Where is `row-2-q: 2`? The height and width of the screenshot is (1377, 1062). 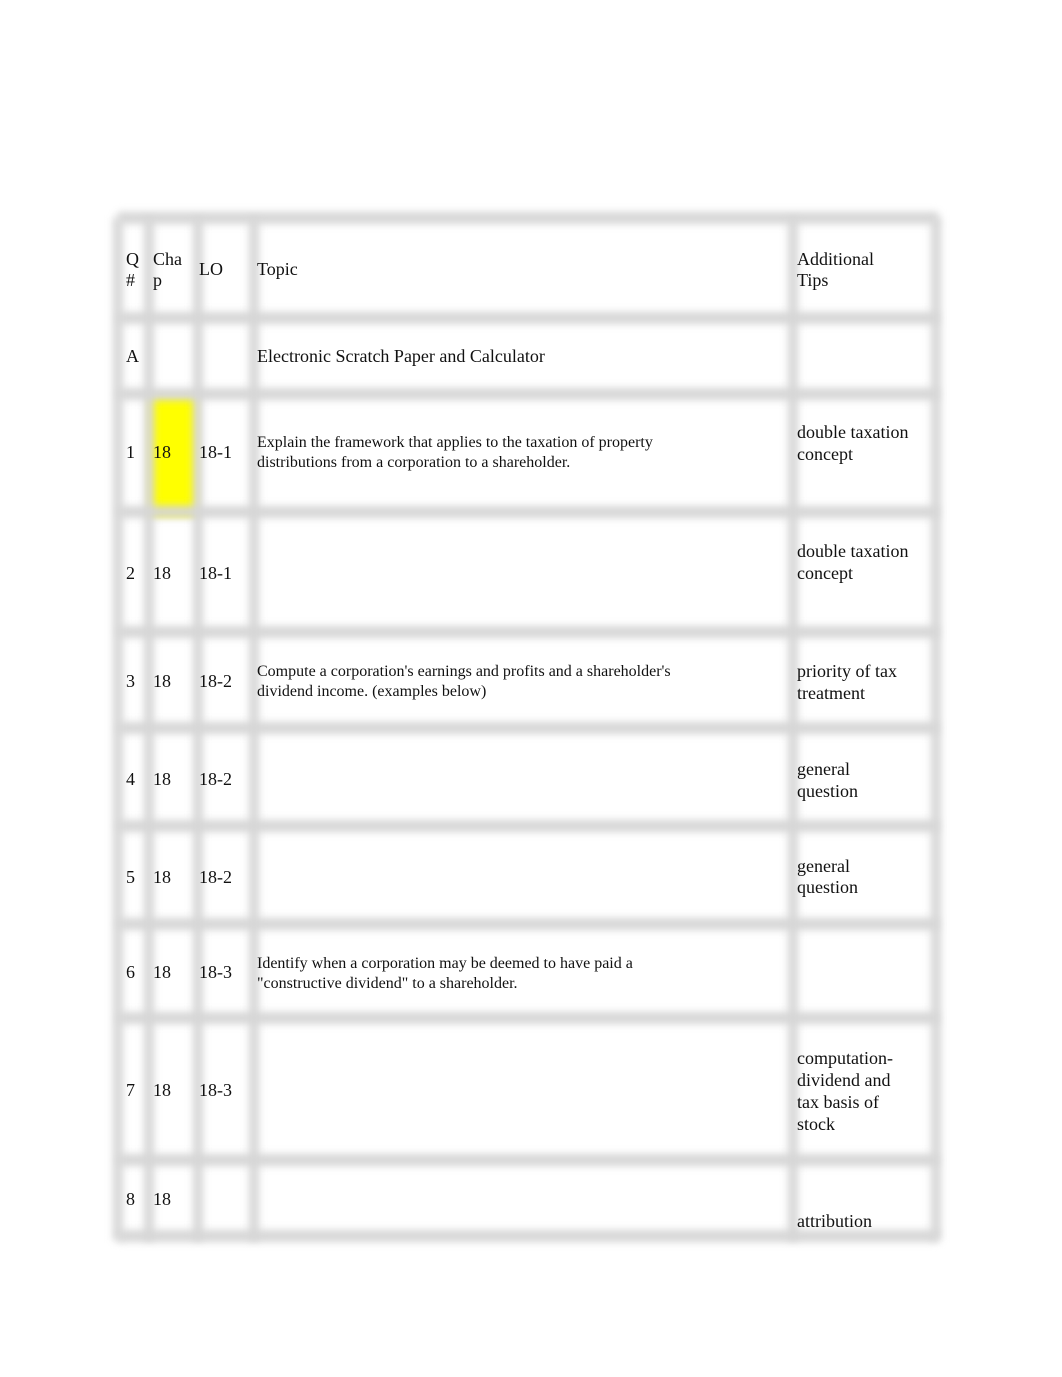 row-2-q: 2 is located at coordinates (130, 573).